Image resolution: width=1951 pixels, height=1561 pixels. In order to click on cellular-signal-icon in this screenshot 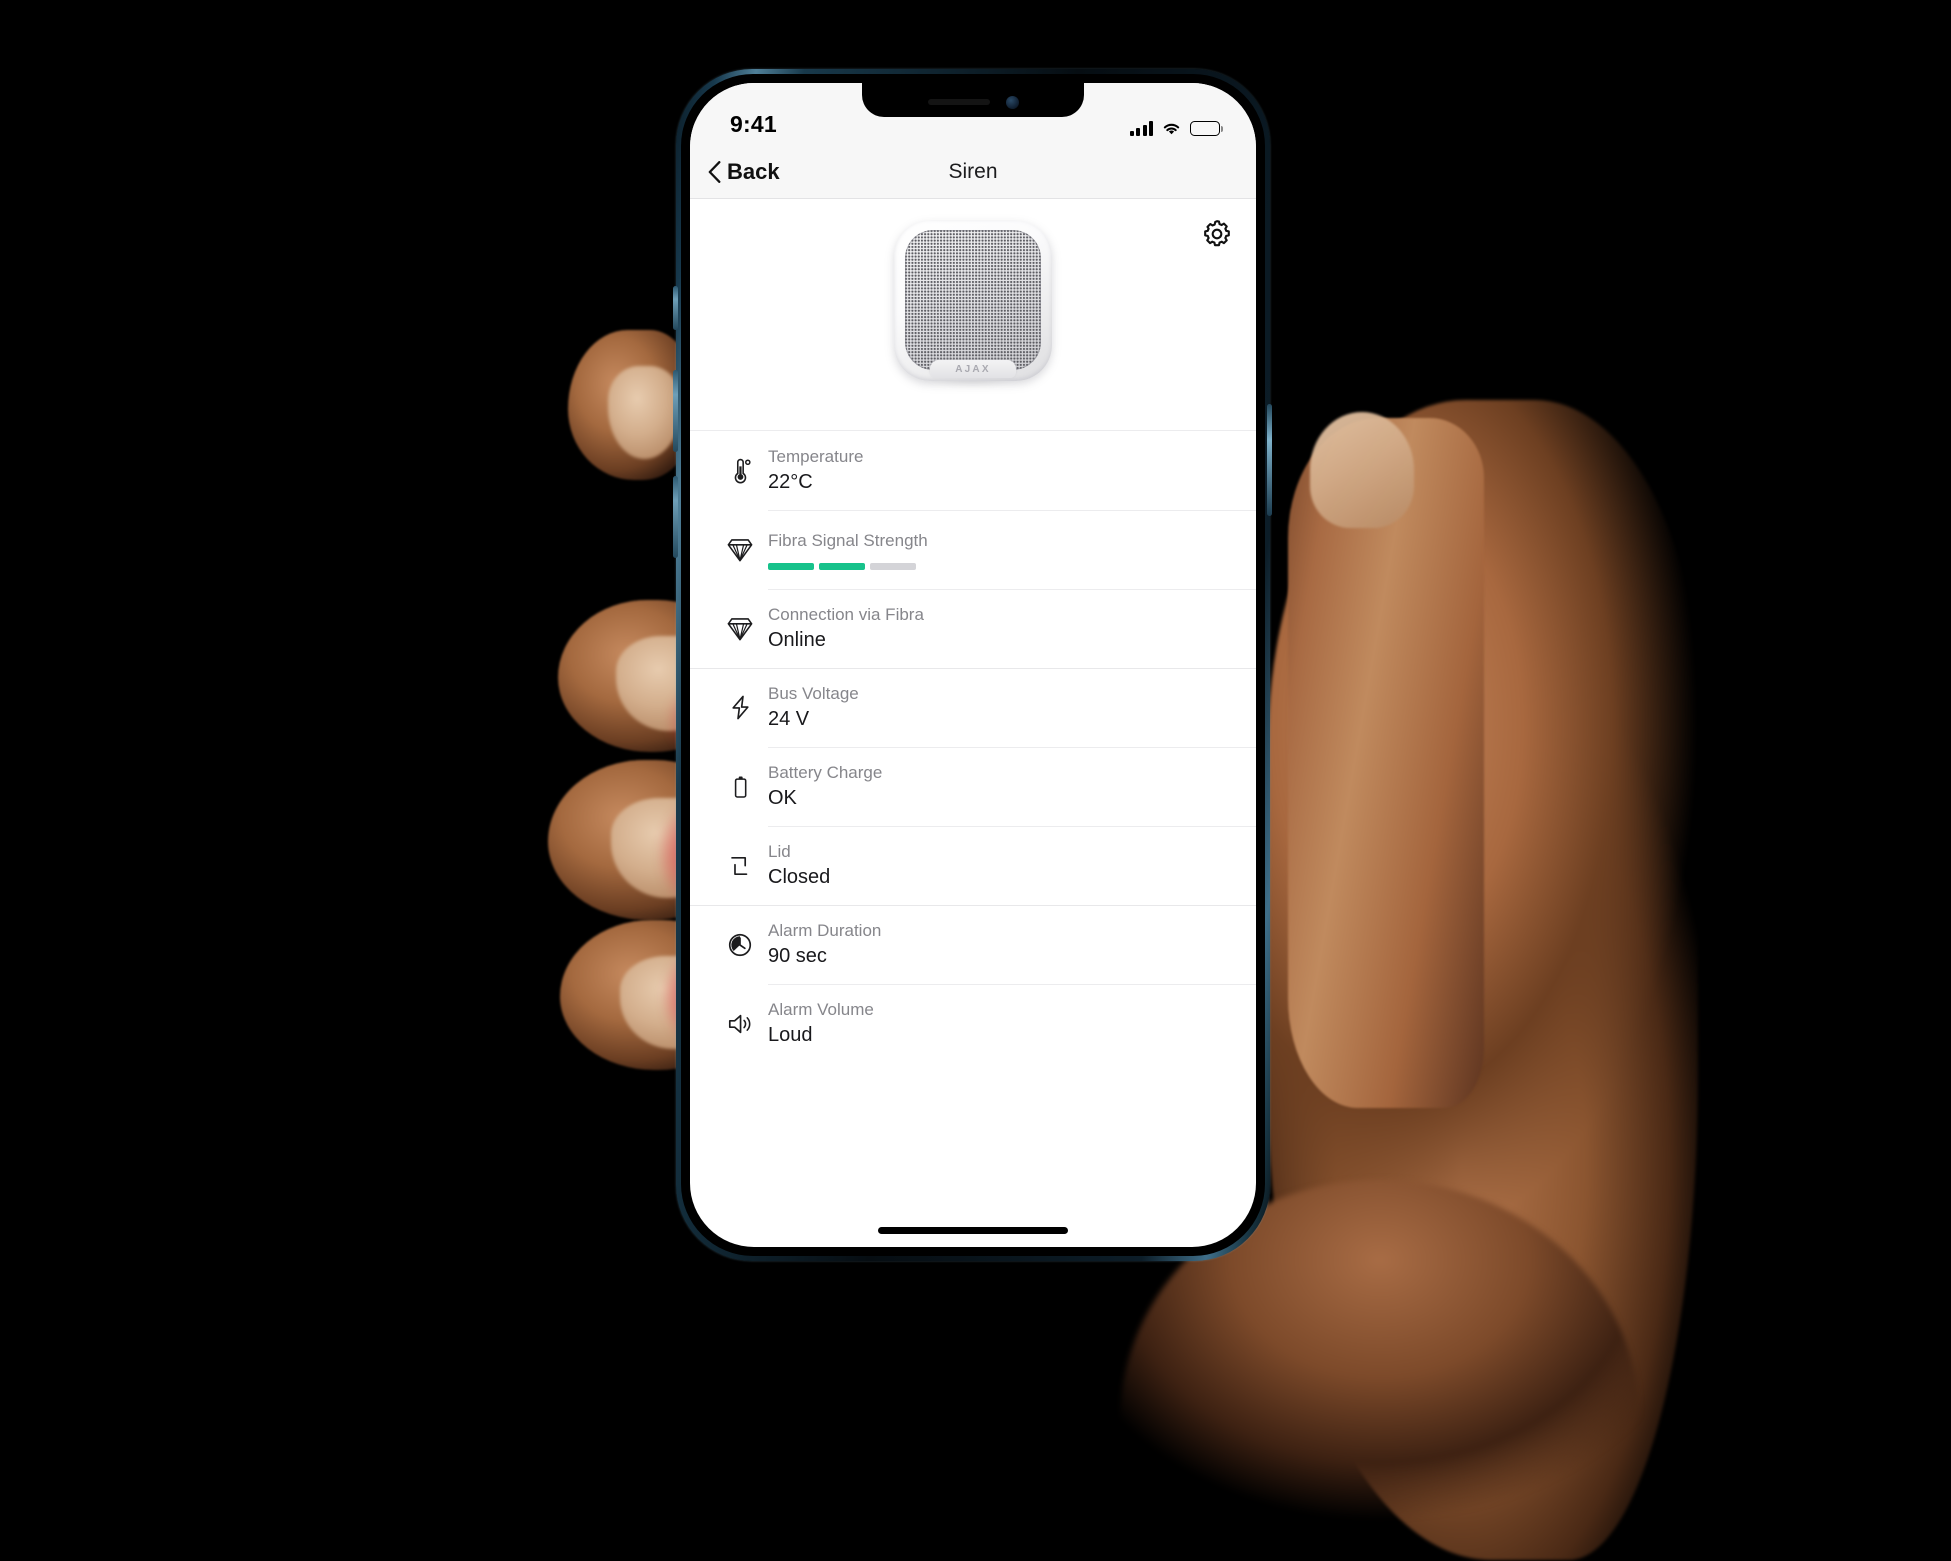, I will do `click(1141, 128)`.